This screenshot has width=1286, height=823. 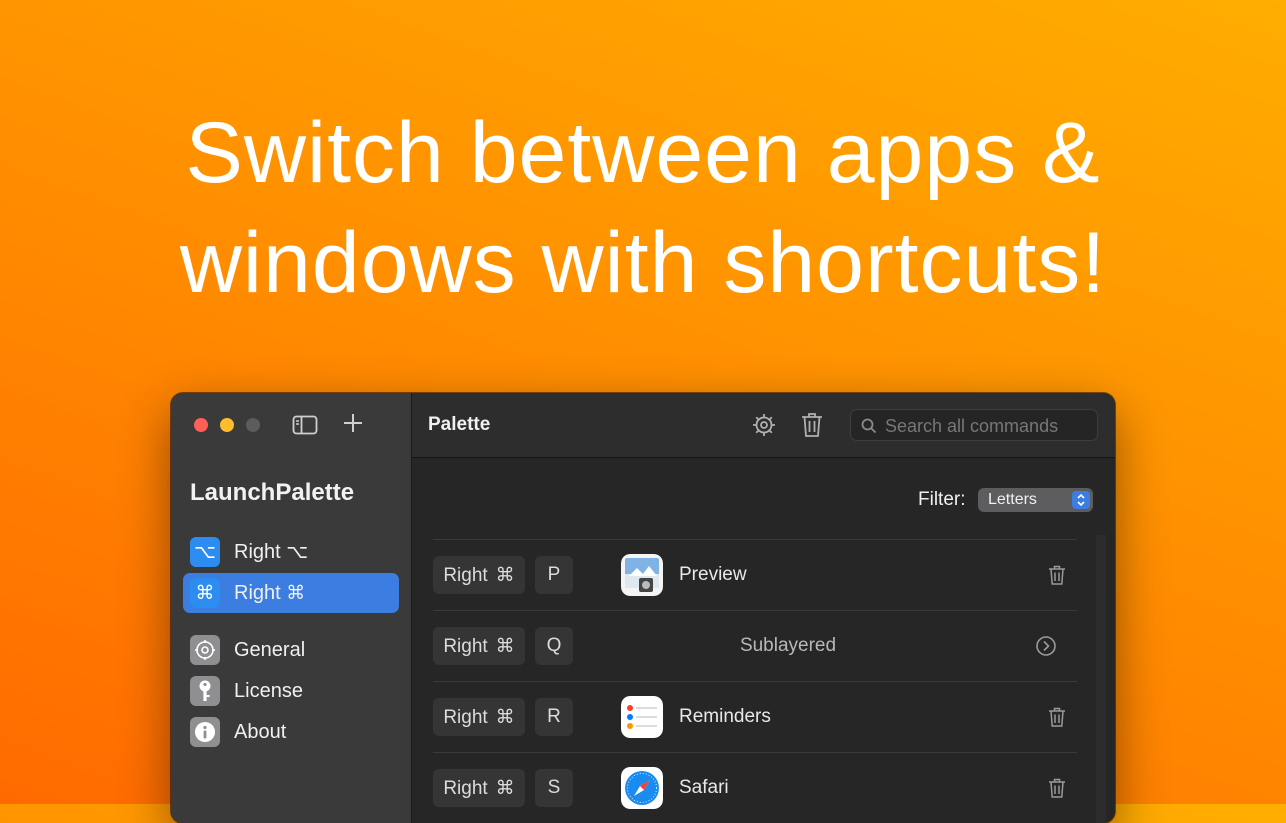 I want to click on app-name: Safari, so click(x=704, y=787).